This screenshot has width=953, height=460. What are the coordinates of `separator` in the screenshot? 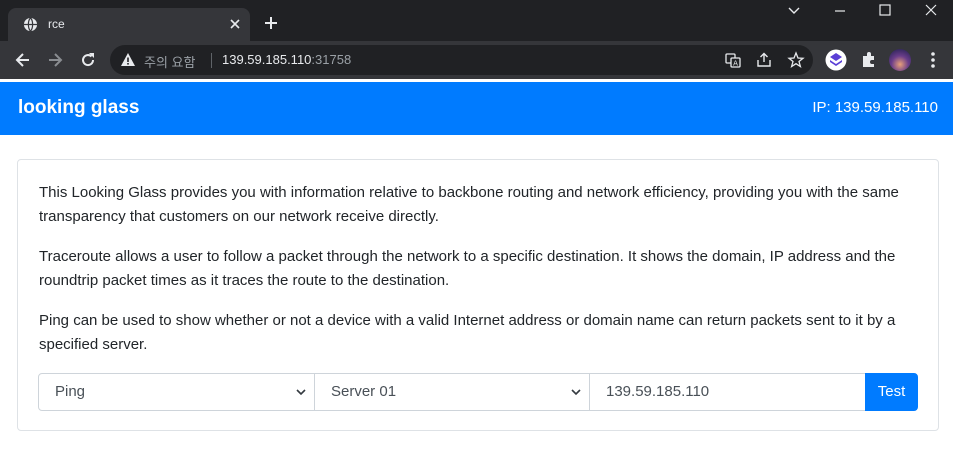 It's located at (211, 60).